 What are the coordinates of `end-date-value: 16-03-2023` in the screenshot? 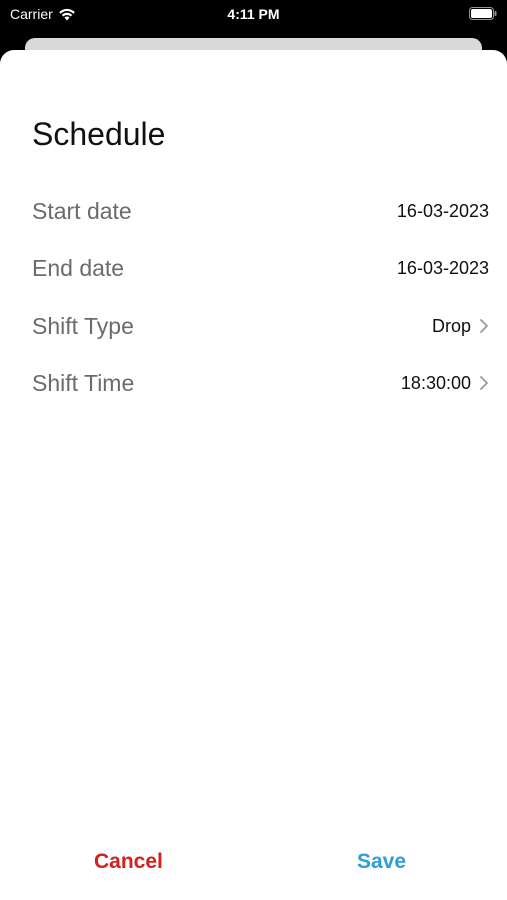 It's located at (442, 267).